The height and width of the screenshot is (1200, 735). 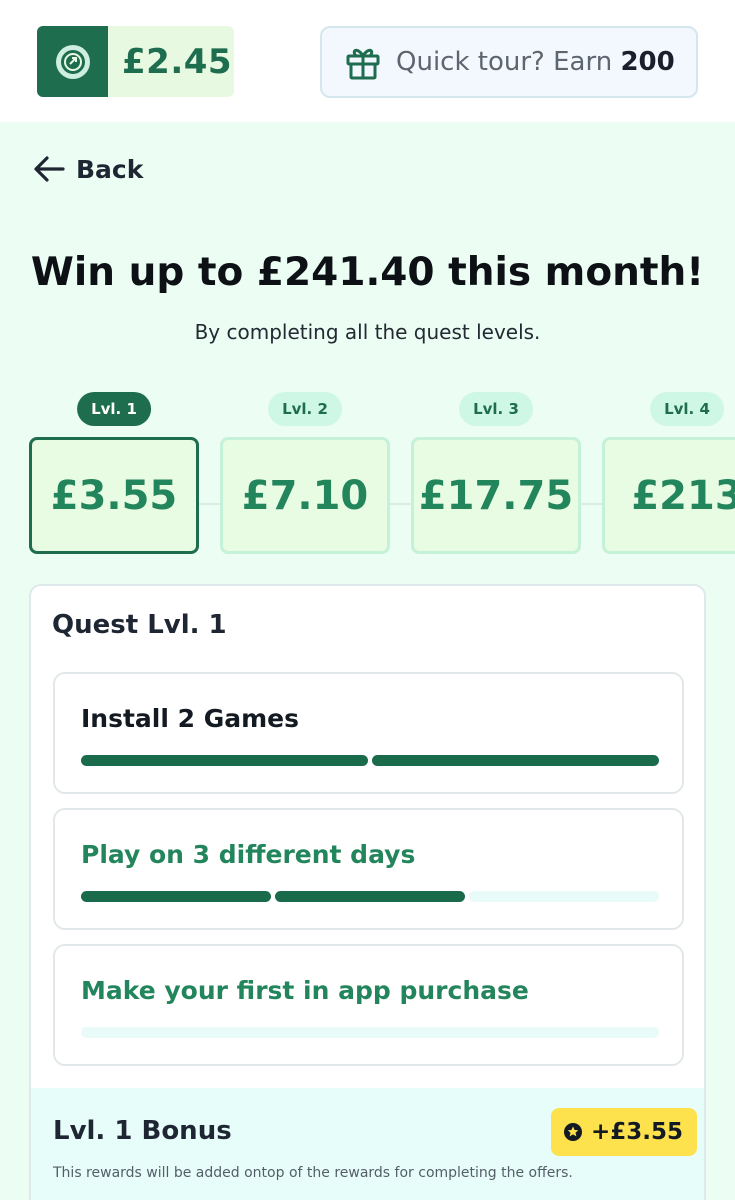 I want to click on bonus-reward-badge: +£3.55, so click(x=624, y=1132).